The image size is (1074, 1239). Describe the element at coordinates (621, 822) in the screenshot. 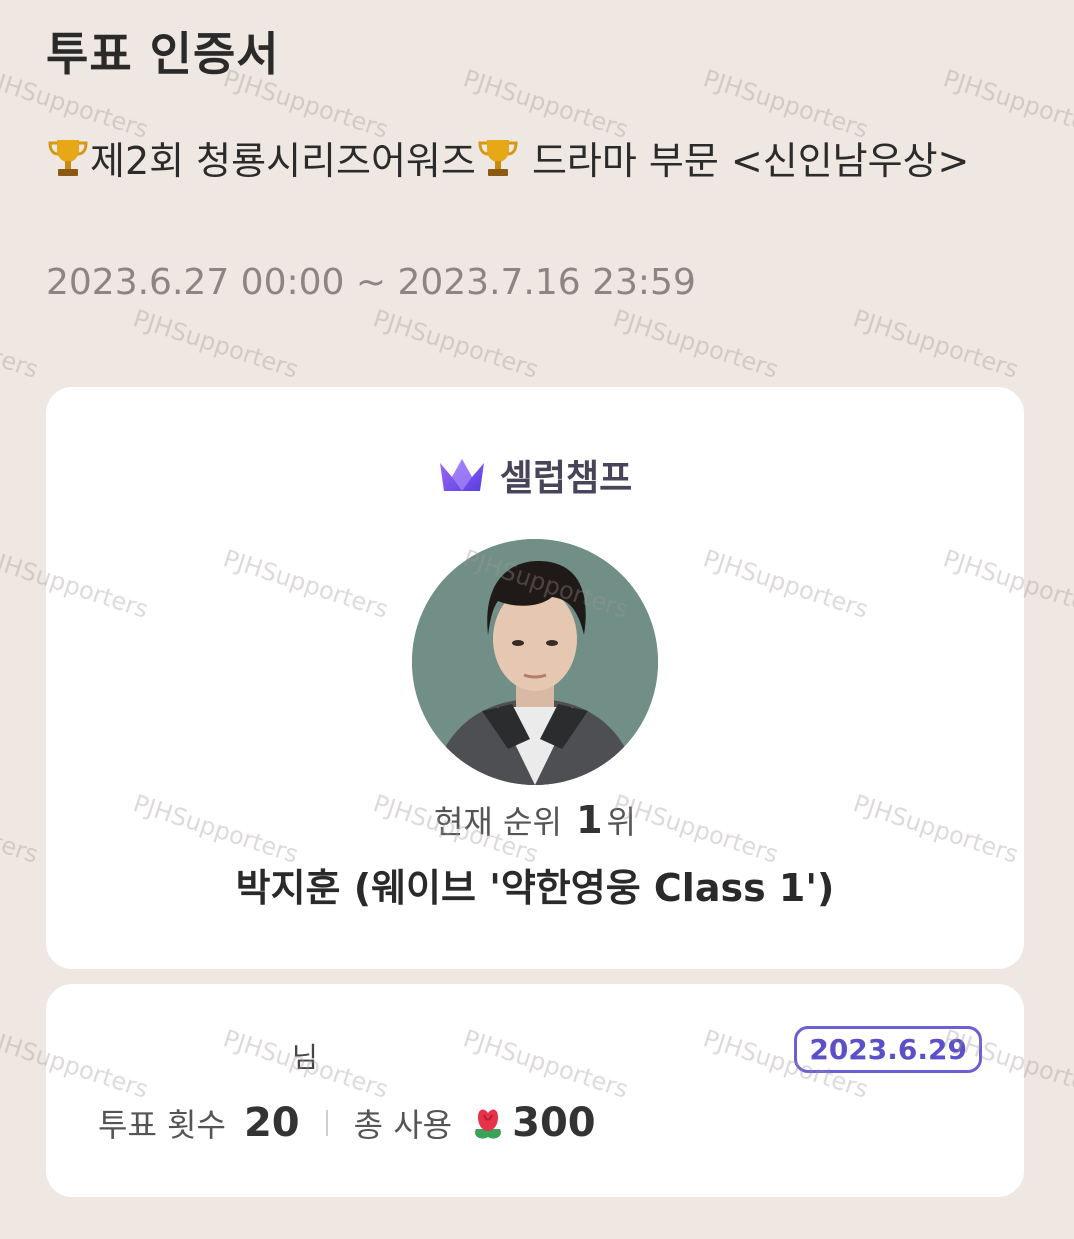

I see `rank-suffix: 위` at that location.